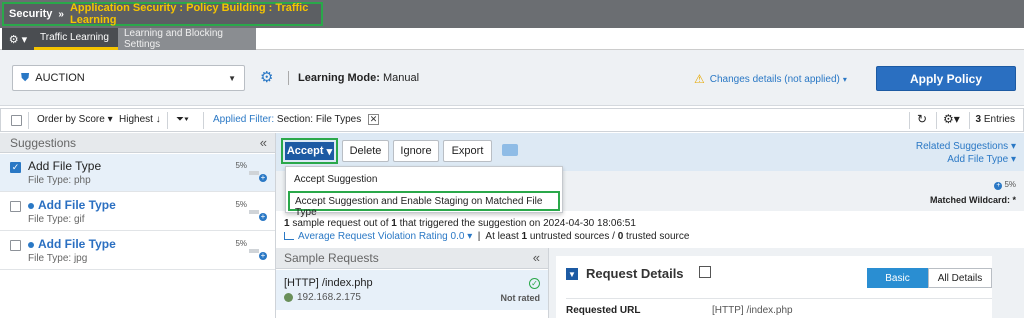 The height and width of the screenshot is (318, 1024). I want to click on sort-direction-toggle: Highest ↓, so click(140, 119).